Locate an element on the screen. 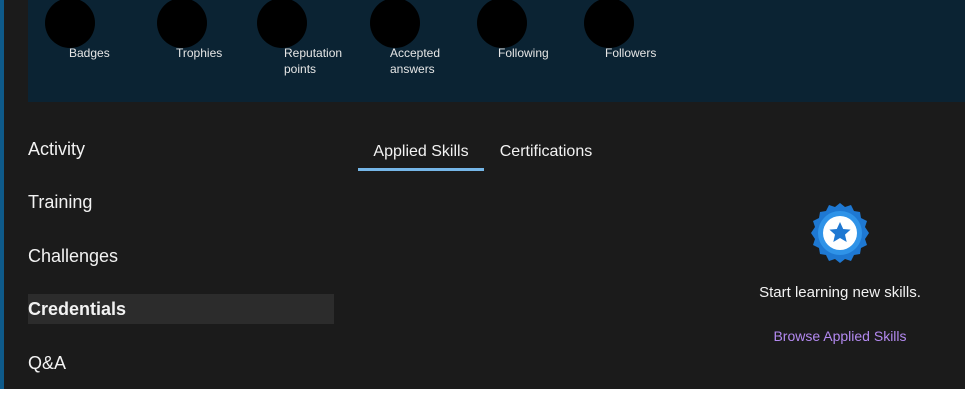 This screenshot has width=965, height=394. star-badge-icon is located at coordinates (840, 233).